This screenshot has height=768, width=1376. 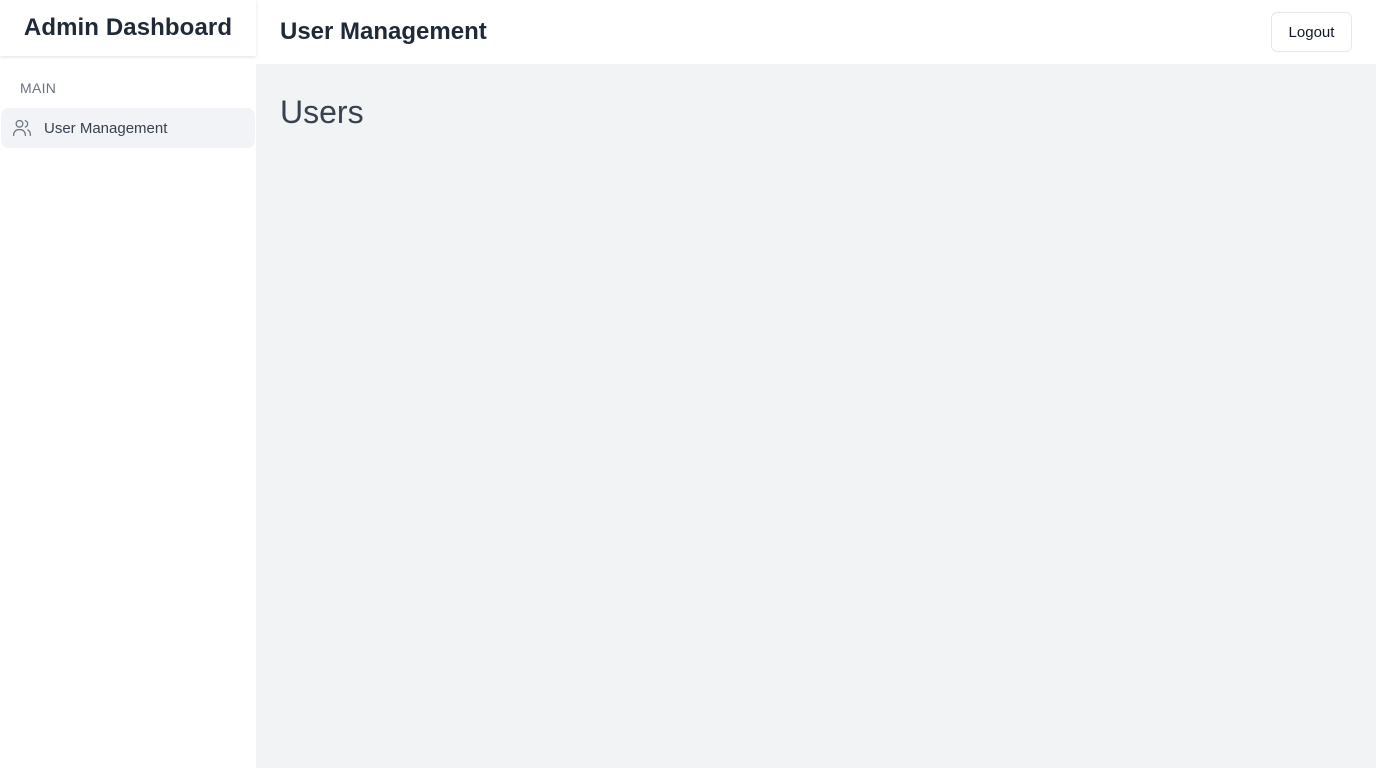 What do you see at coordinates (383, 31) in the screenshot?
I see `page-header-title: User Management` at bounding box center [383, 31].